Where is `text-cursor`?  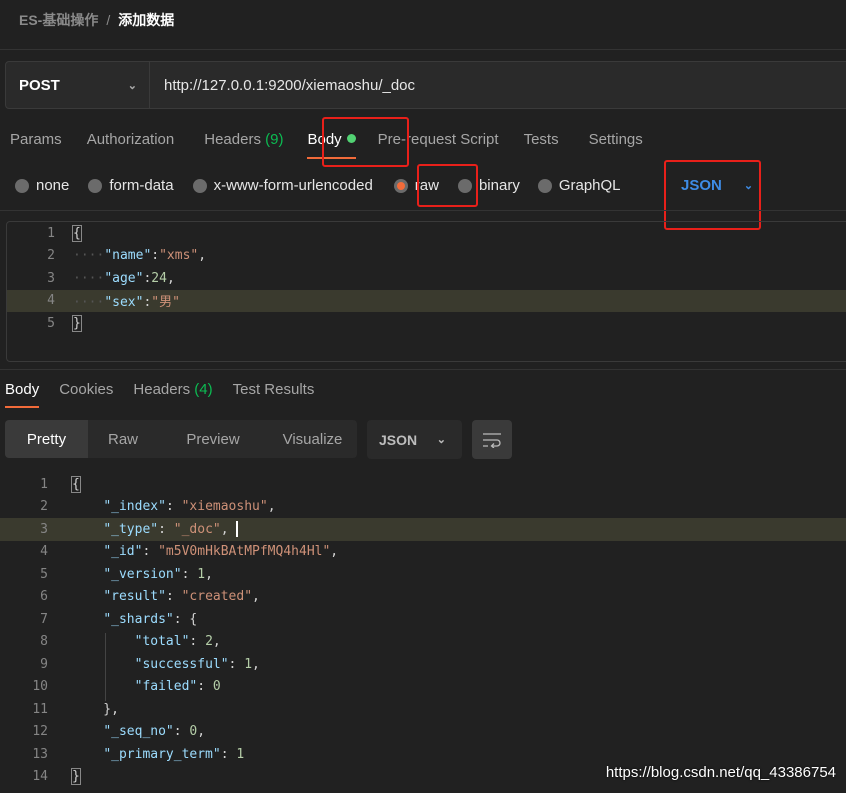 text-cursor is located at coordinates (237, 529).